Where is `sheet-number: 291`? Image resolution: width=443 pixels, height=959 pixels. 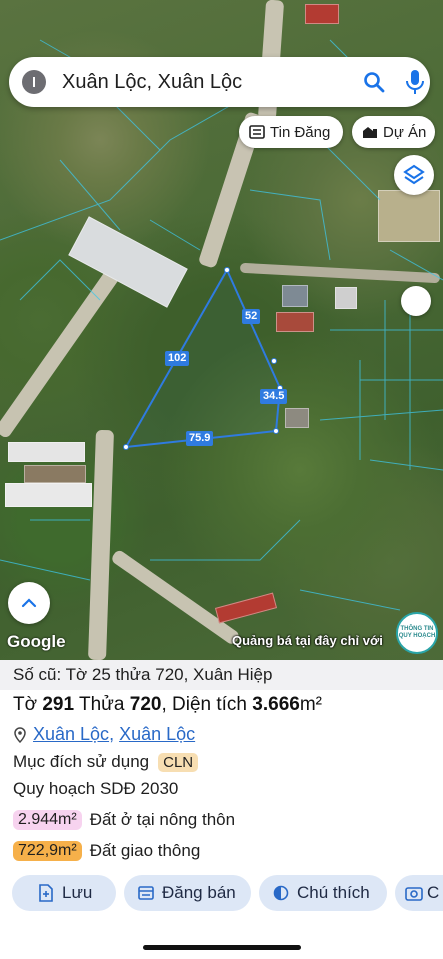
sheet-number: 291 is located at coordinates (58, 704).